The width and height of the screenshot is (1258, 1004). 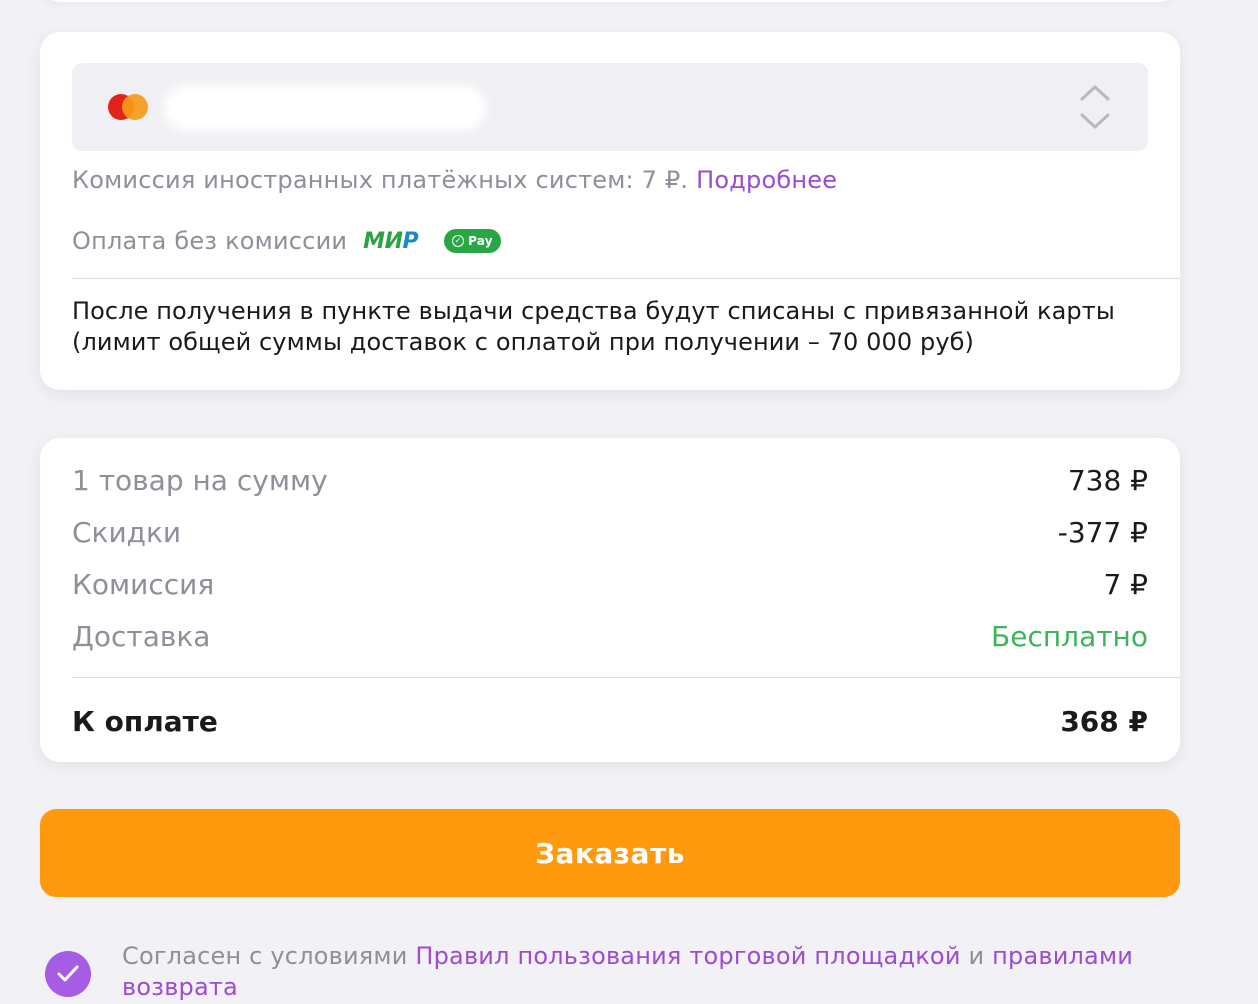 What do you see at coordinates (610, 532) in the screenshot?
I see `summary-row-discounts: Скидки -377 ₽` at bounding box center [610, 532].